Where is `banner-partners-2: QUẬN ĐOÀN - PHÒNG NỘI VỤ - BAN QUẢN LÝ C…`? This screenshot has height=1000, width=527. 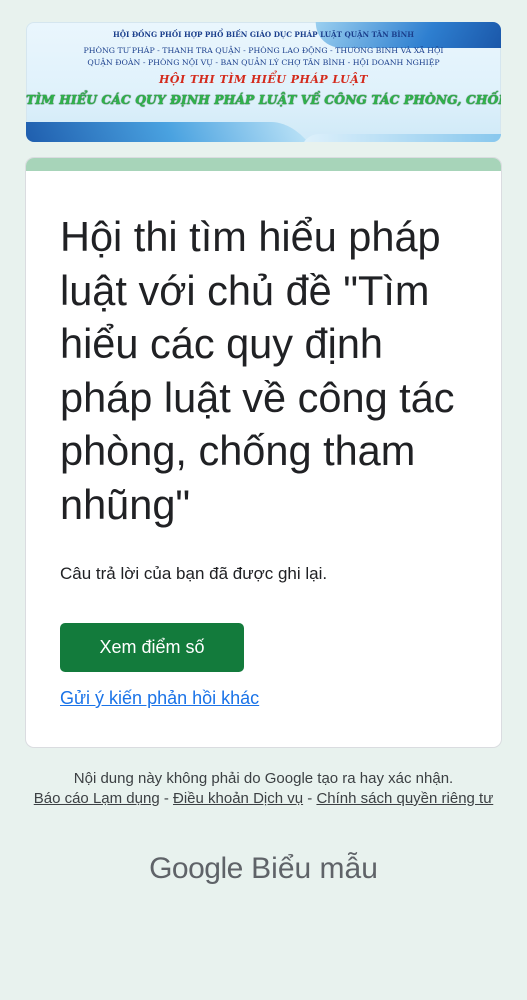
banner-partners-2: QUẬN ĐOÀN - PHÒNG NỘI VỤ - BAN QUẢN LÝ C… is located at coordinates (263, 62).